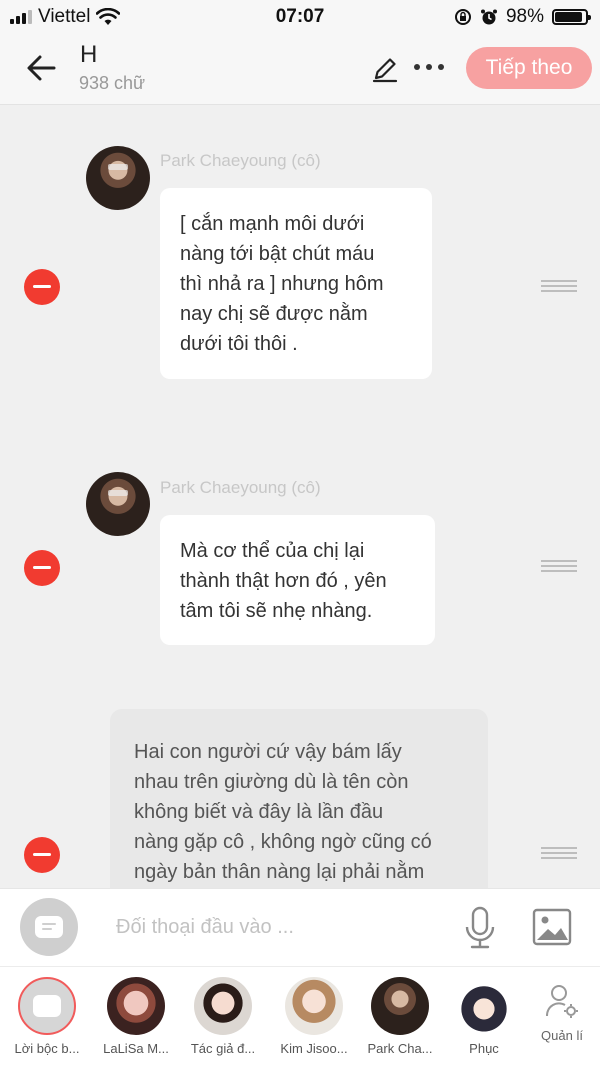  Describe the element at coordinates (488, 17) in the screenshot. I see `alarm-icon` at that location.